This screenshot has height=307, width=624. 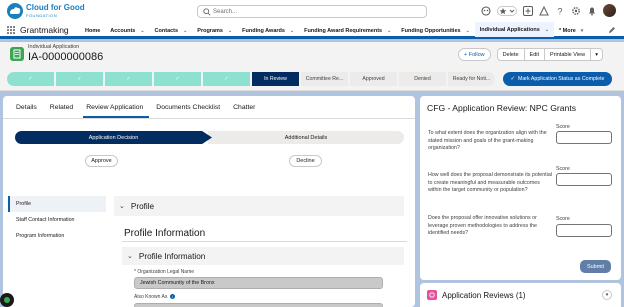 I want to click on nav-item-label: Individual Applications, so click(x=509, y=29).